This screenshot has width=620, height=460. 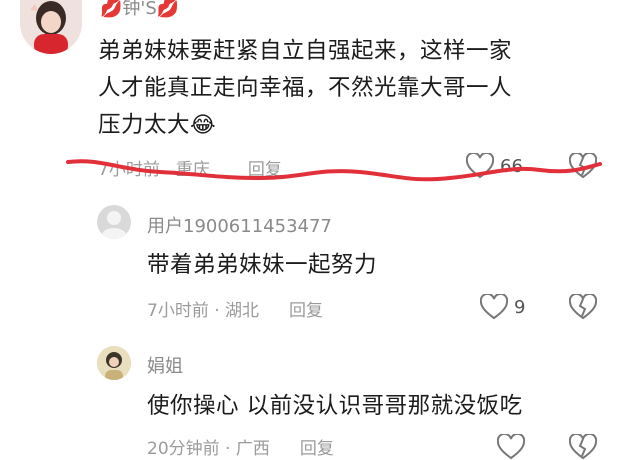 I want to click on reply1-username: 用户1900611453477, so click(x=239, y=225).